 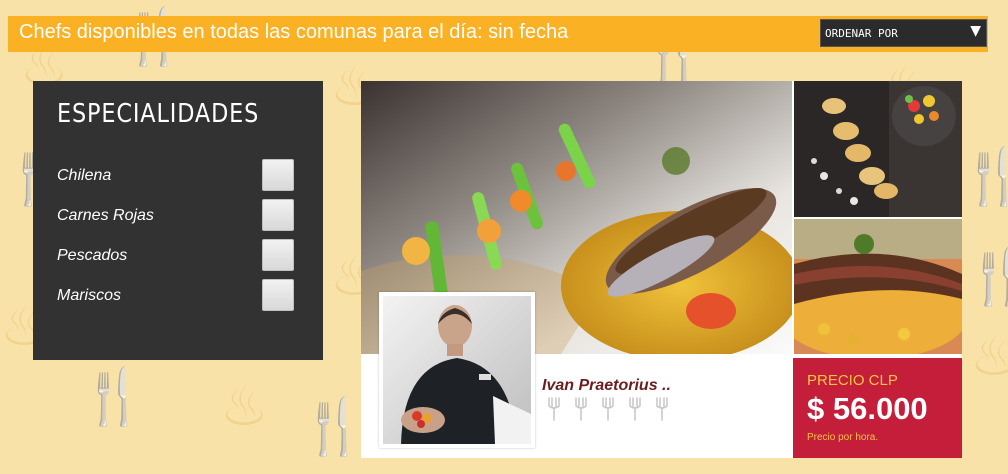 I want to click on filter-item-mariscos: Mariscos, so click(x=177, y=295).